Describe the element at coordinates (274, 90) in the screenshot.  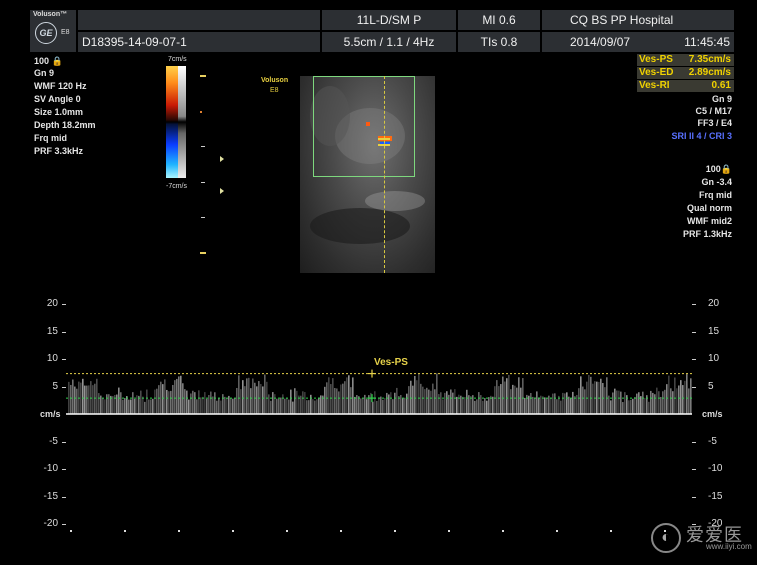
I see `bmode-model-label: E8` at that location.